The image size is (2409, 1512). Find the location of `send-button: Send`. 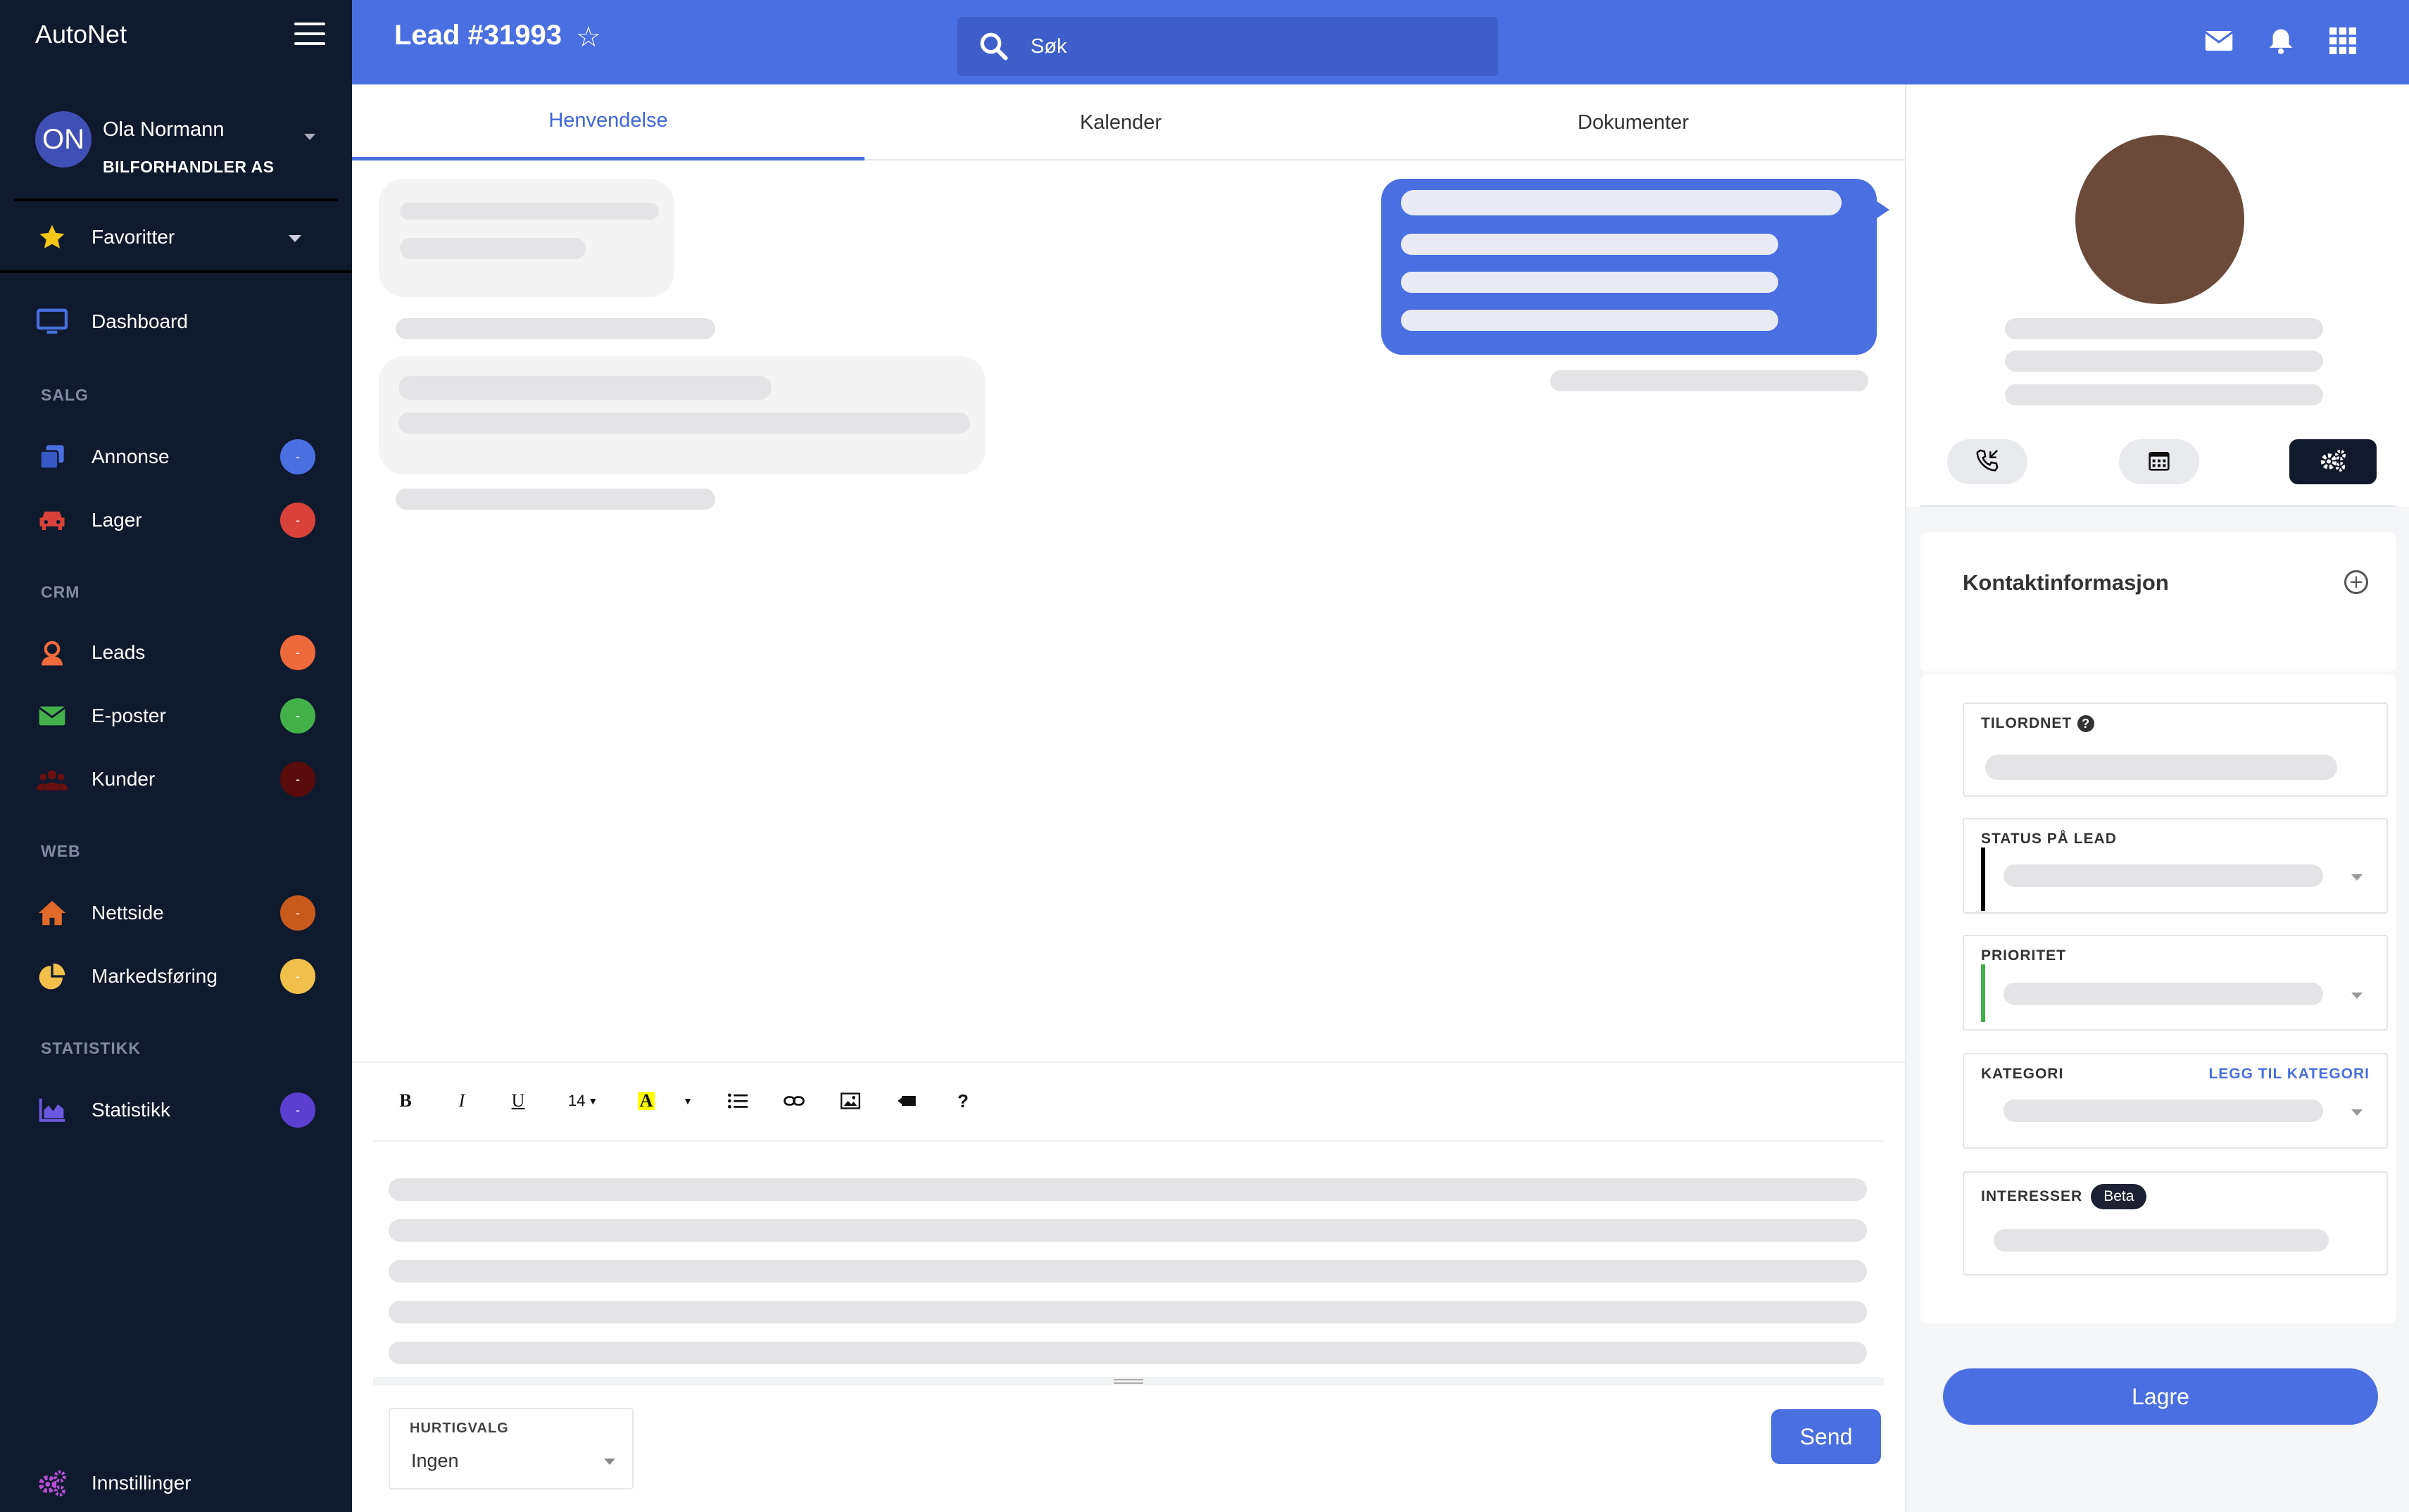

send-button: Send is located at coordinates (1826, 1437).